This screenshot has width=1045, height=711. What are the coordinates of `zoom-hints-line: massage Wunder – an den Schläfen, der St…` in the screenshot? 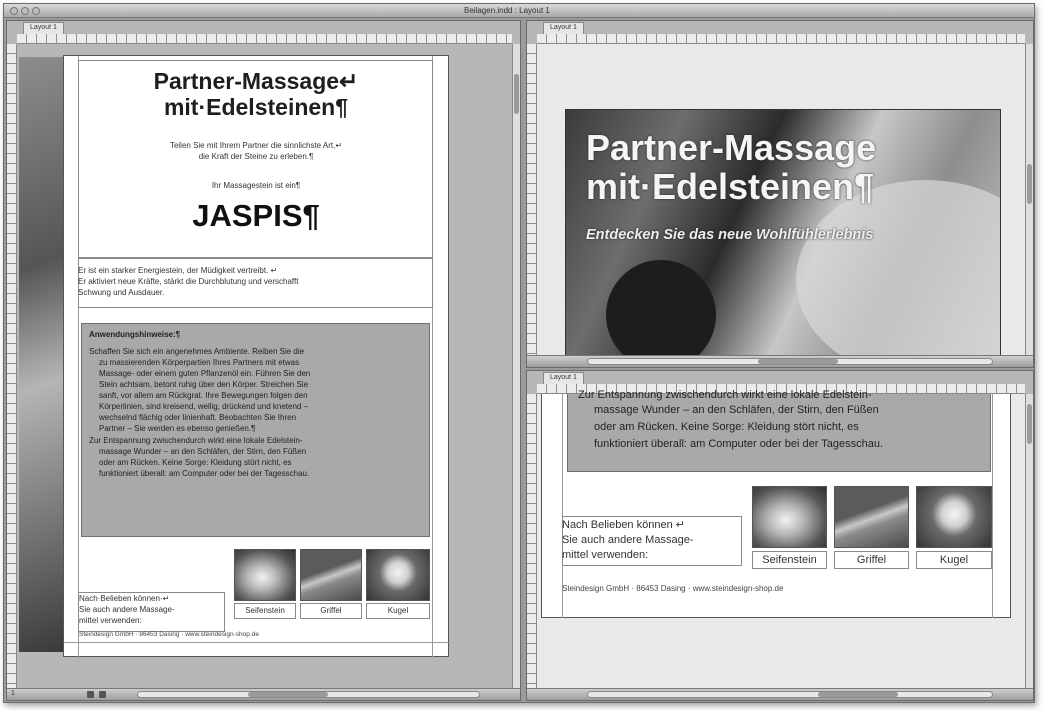 It's located at (736, 410).